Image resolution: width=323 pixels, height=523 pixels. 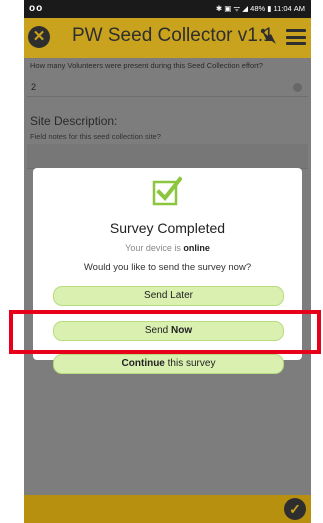 I want to click on status-left-icons: oo, so click(x=36, y=8).